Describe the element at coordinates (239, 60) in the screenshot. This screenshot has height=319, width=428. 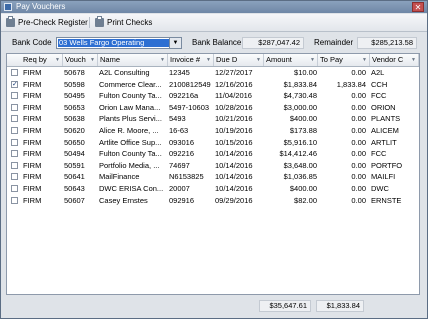
I see `column-header: Due D ▼` at that location.